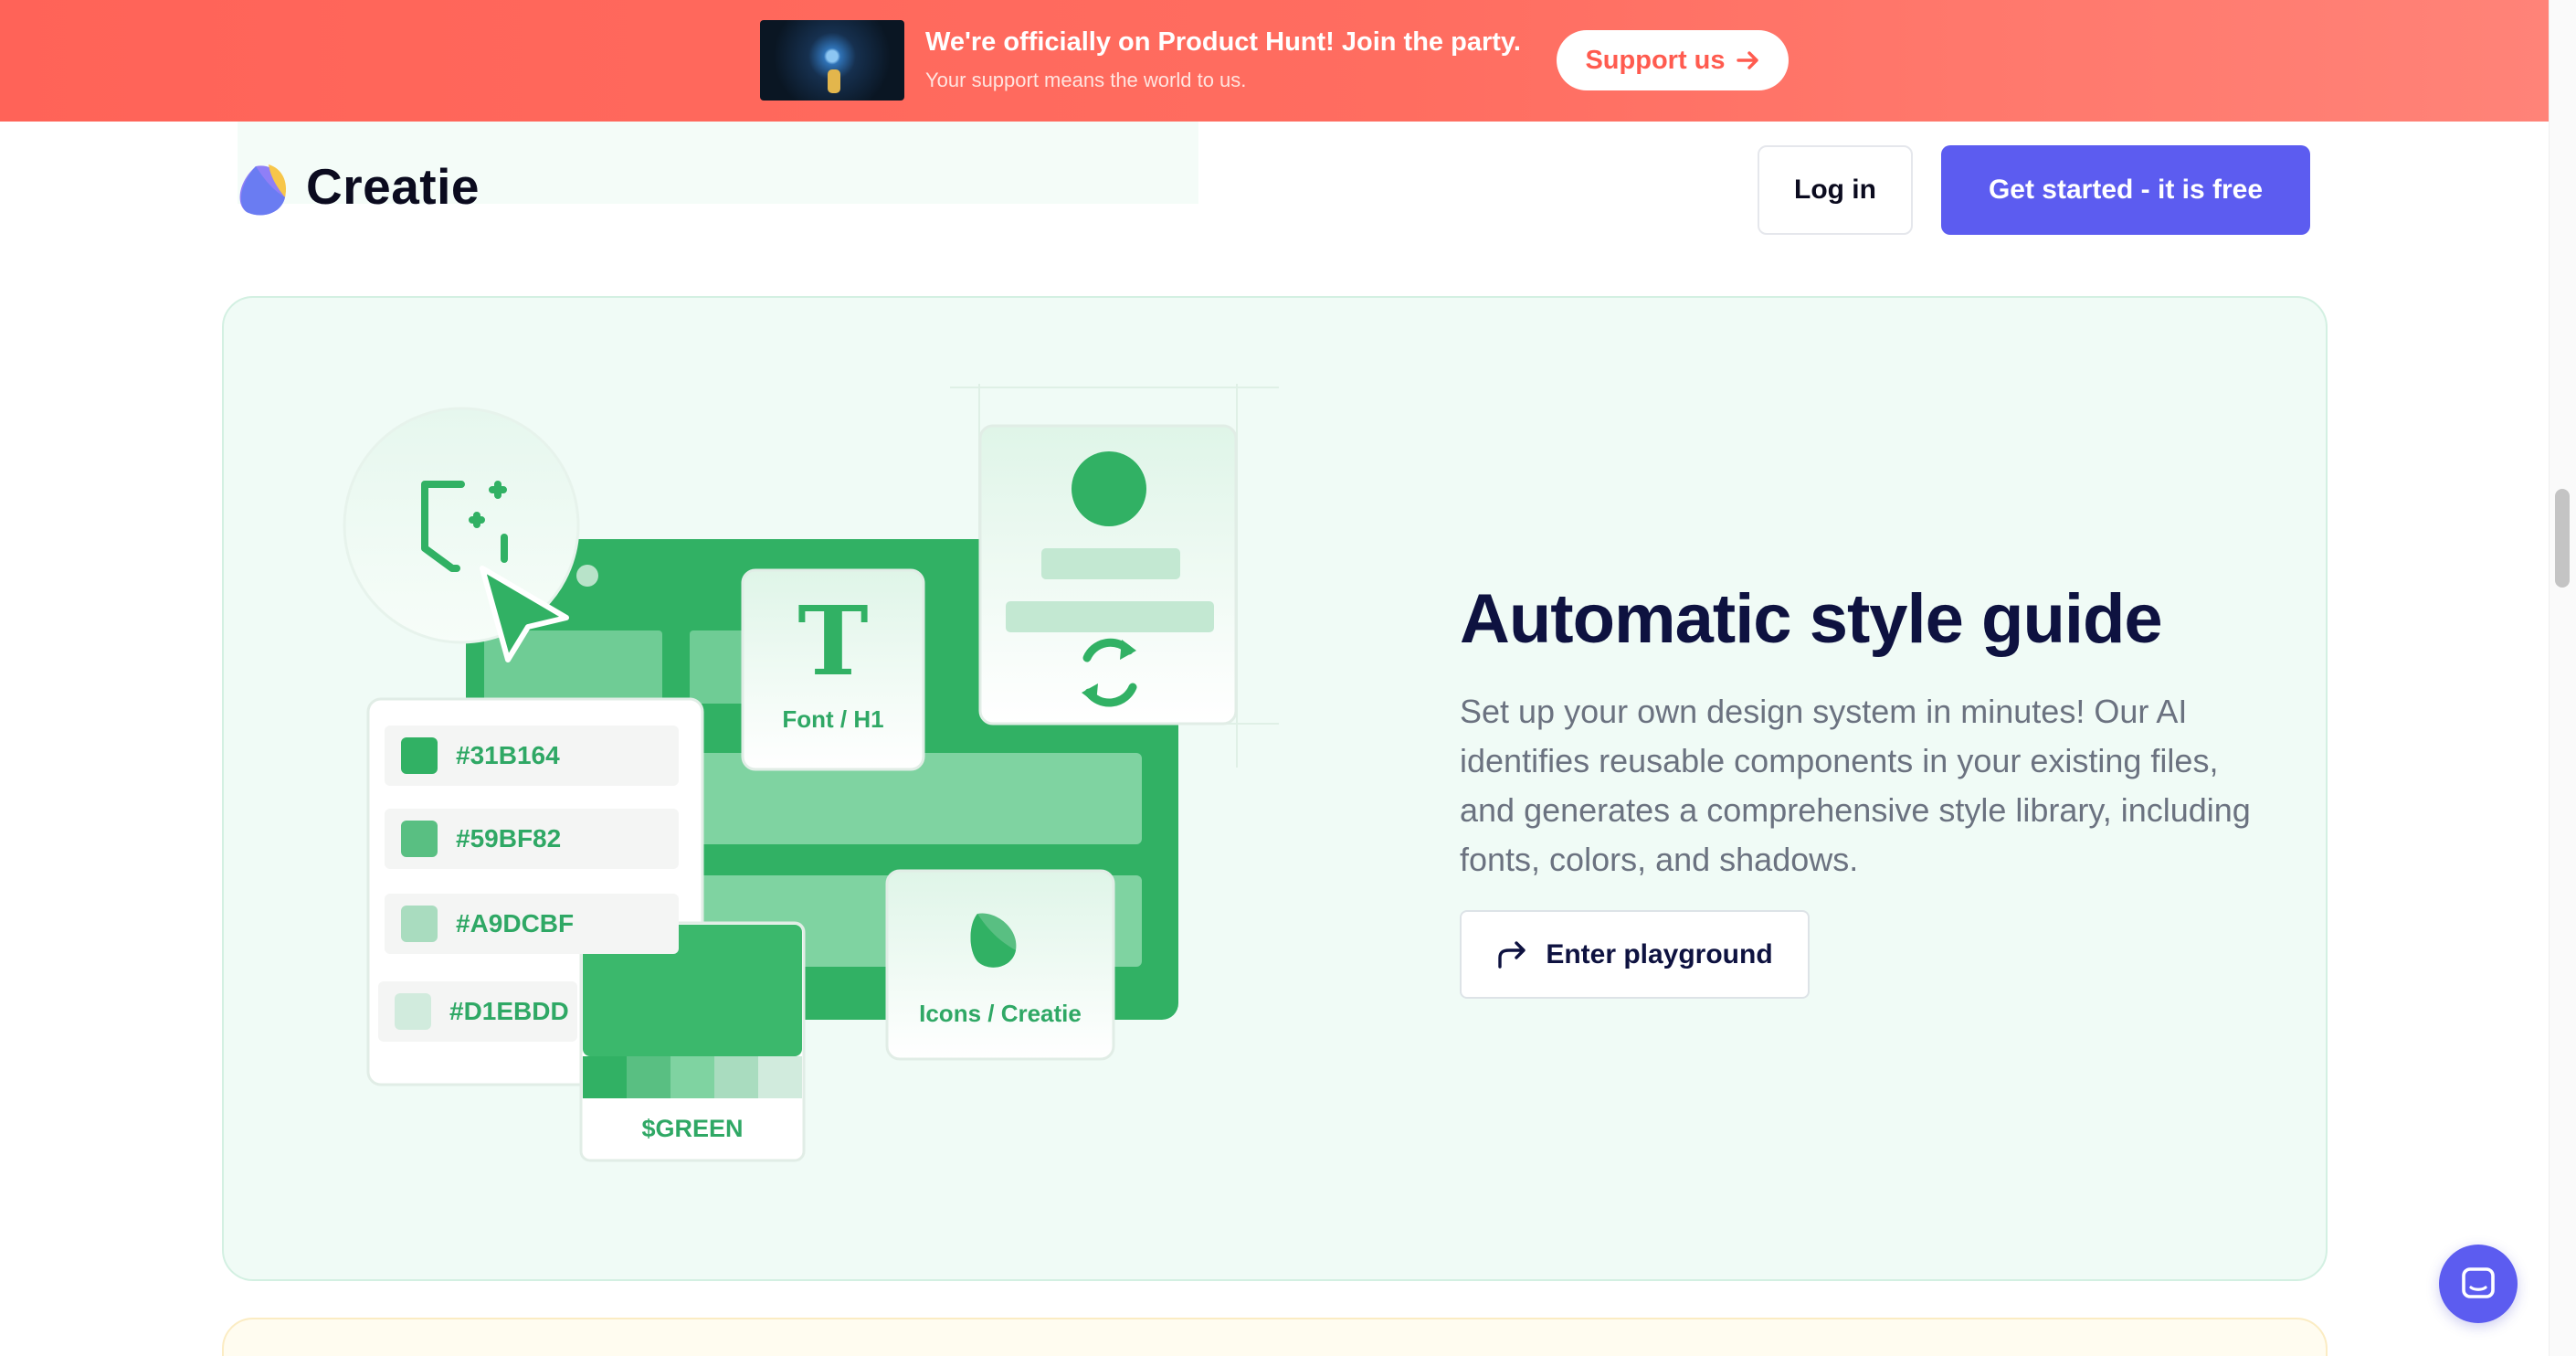 Image resolution: width=2576 pixels, height=1356 pixels. I want to click on next-feature-card, so click(1275, 1337).